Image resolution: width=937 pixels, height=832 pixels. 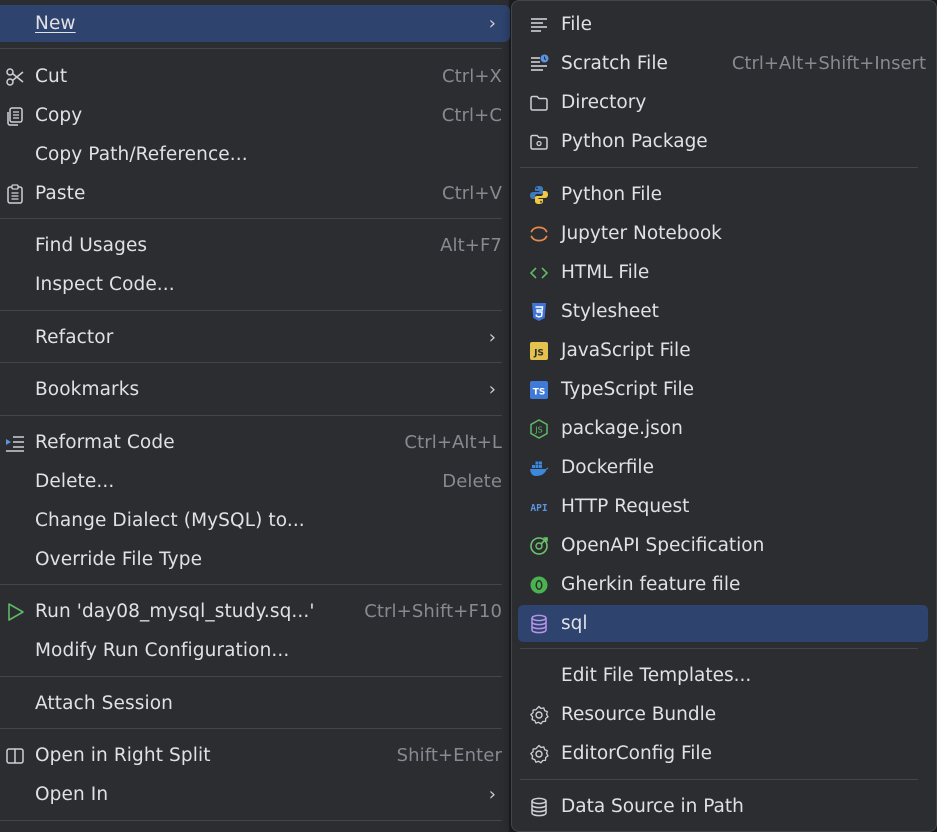 What do you see at coordinates (539, 142) in the screenshot?
I see `python-package-icon` at bounding box center [539, 142].